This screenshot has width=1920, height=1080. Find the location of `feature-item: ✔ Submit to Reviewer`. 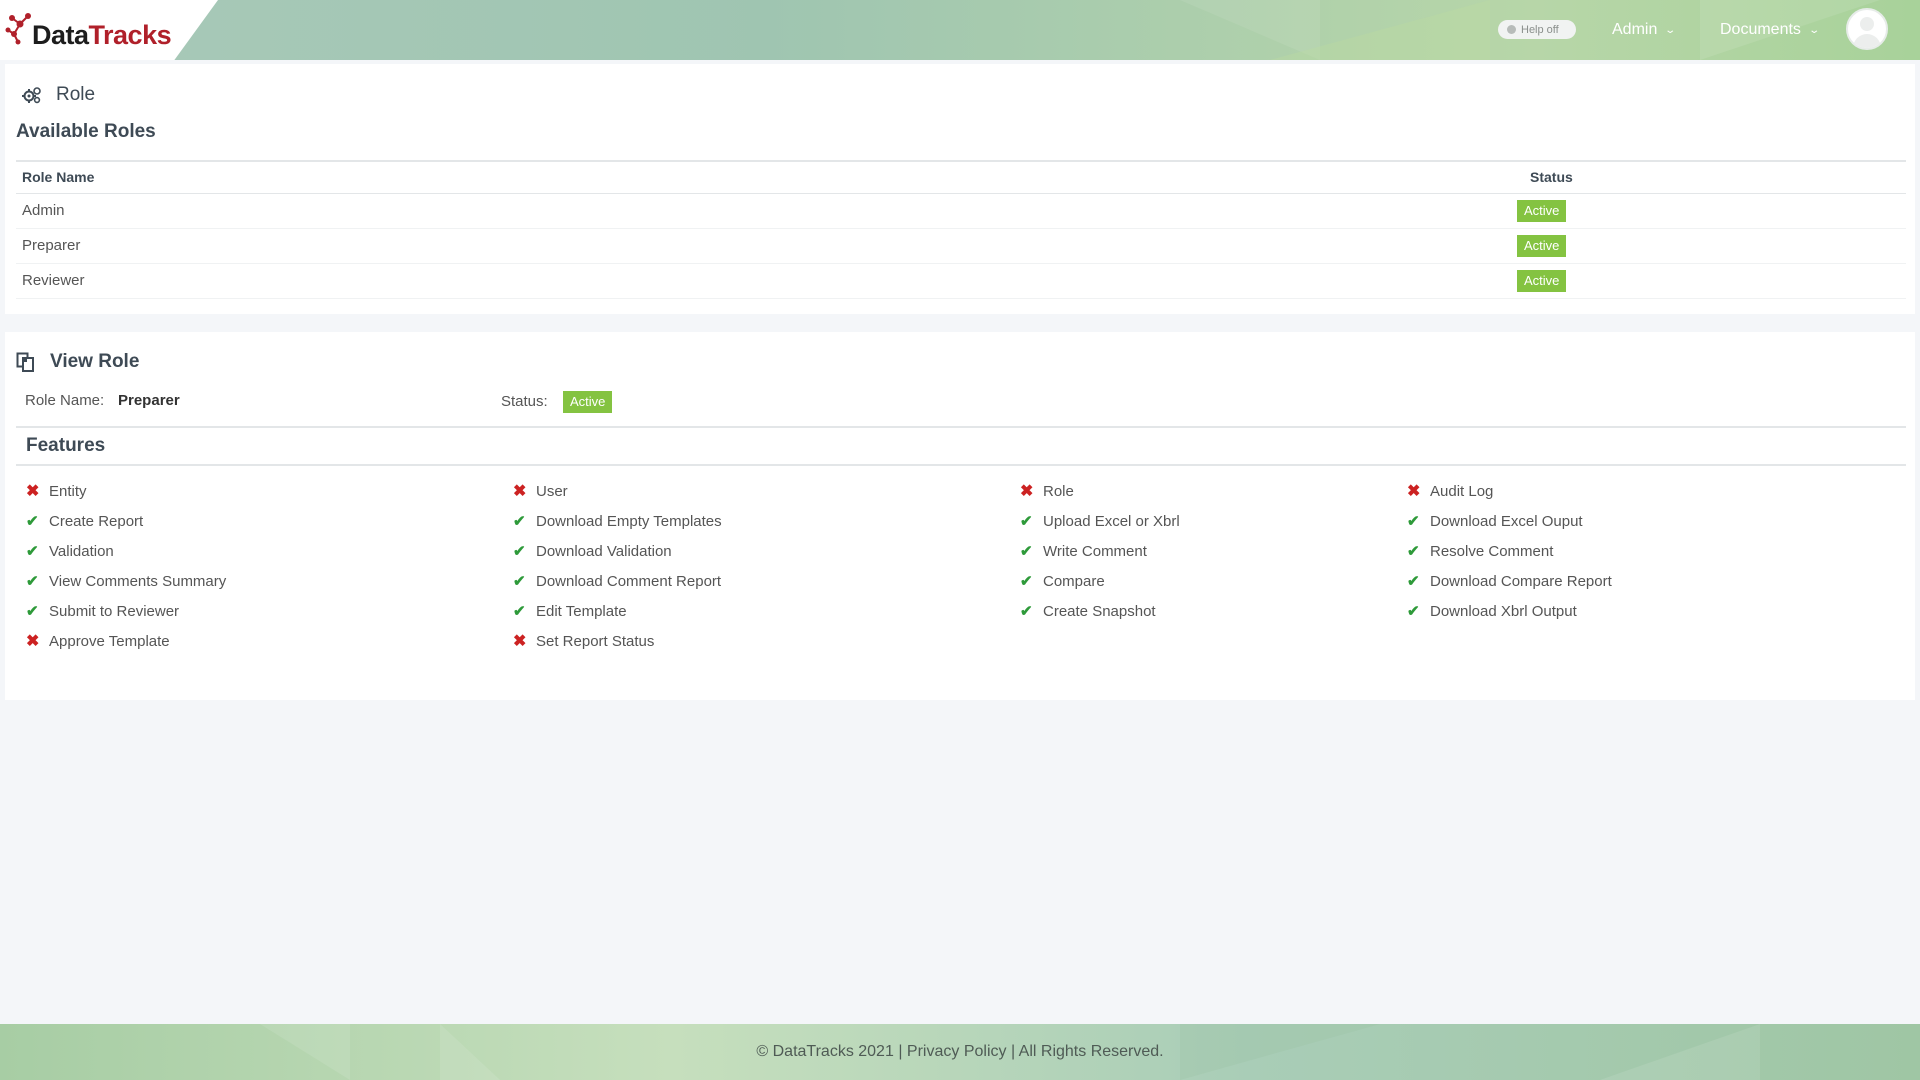

feature-item: ✔ Submit to Reviewer is located at coordinates (94, 611).